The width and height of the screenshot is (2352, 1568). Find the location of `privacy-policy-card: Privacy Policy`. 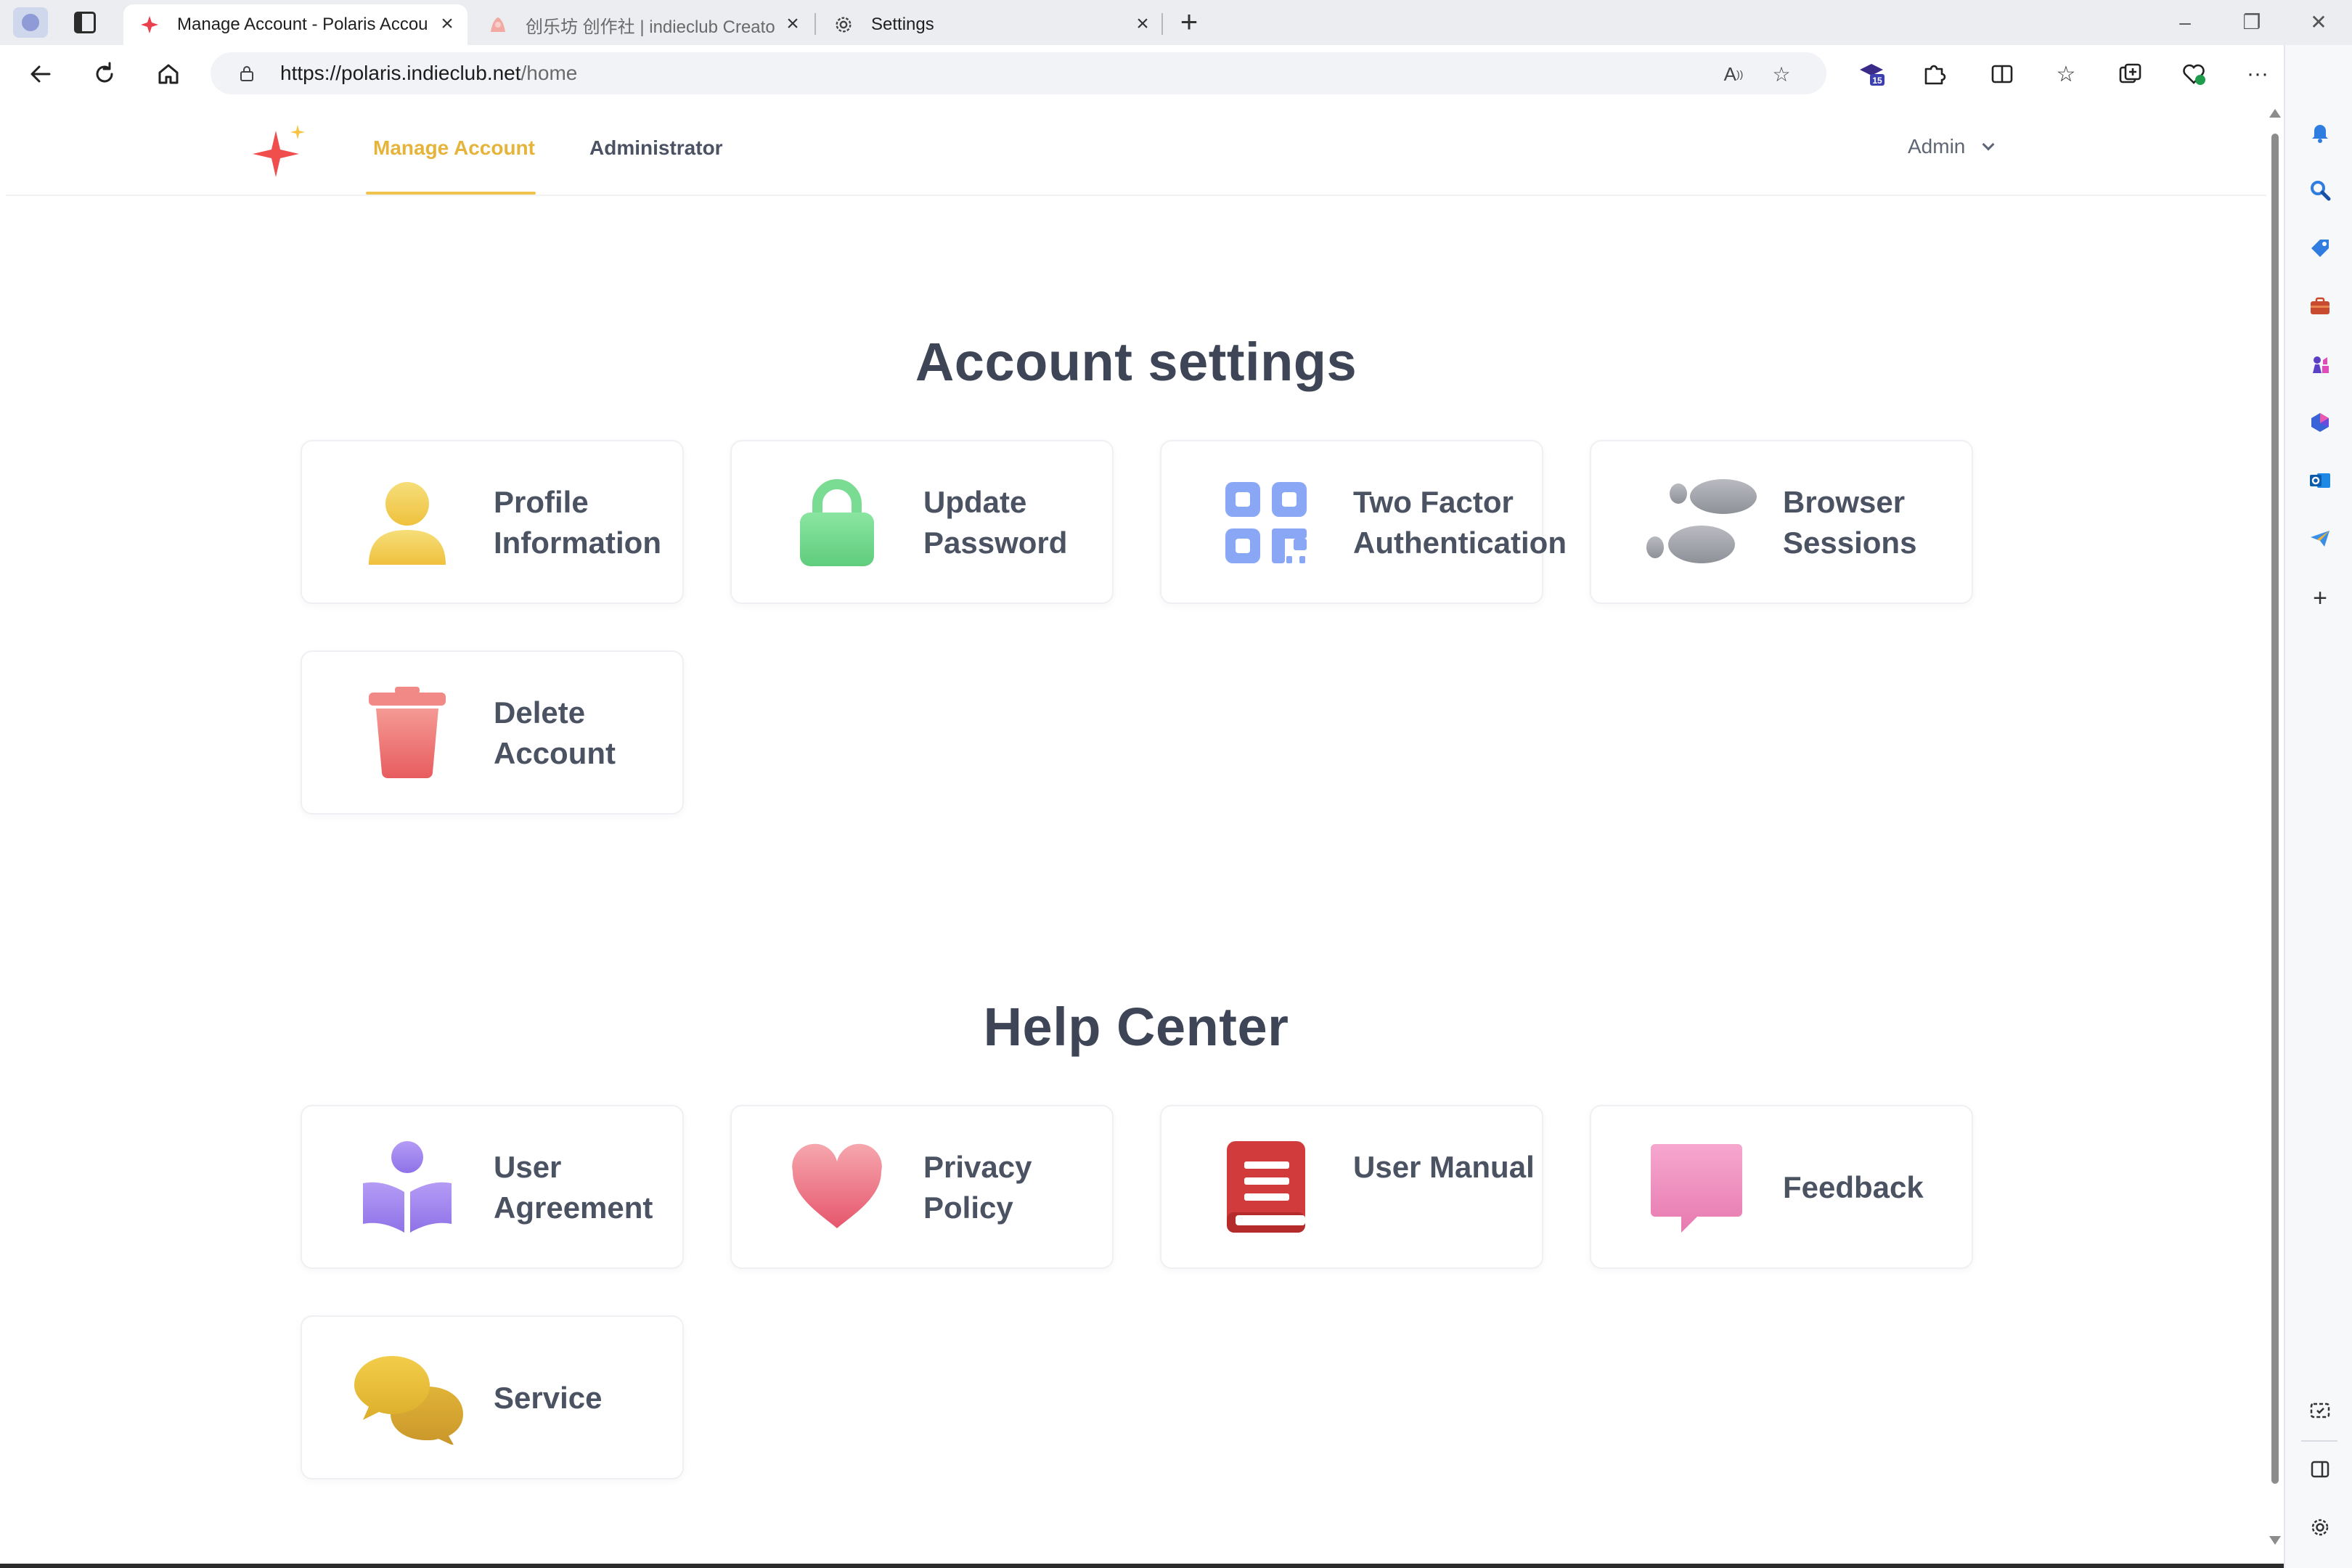

privacy-policy-card: Privacy Policy is located at coordinates (922, 1187).